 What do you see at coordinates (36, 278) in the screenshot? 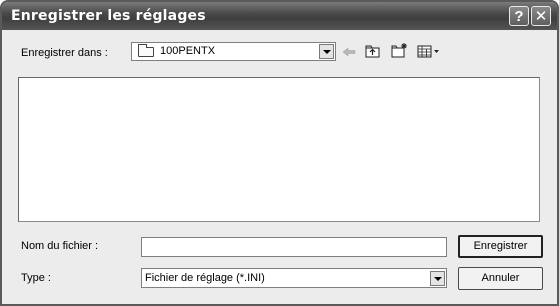
I see `filetype-label: Type :` at bounding box center [36, 278].